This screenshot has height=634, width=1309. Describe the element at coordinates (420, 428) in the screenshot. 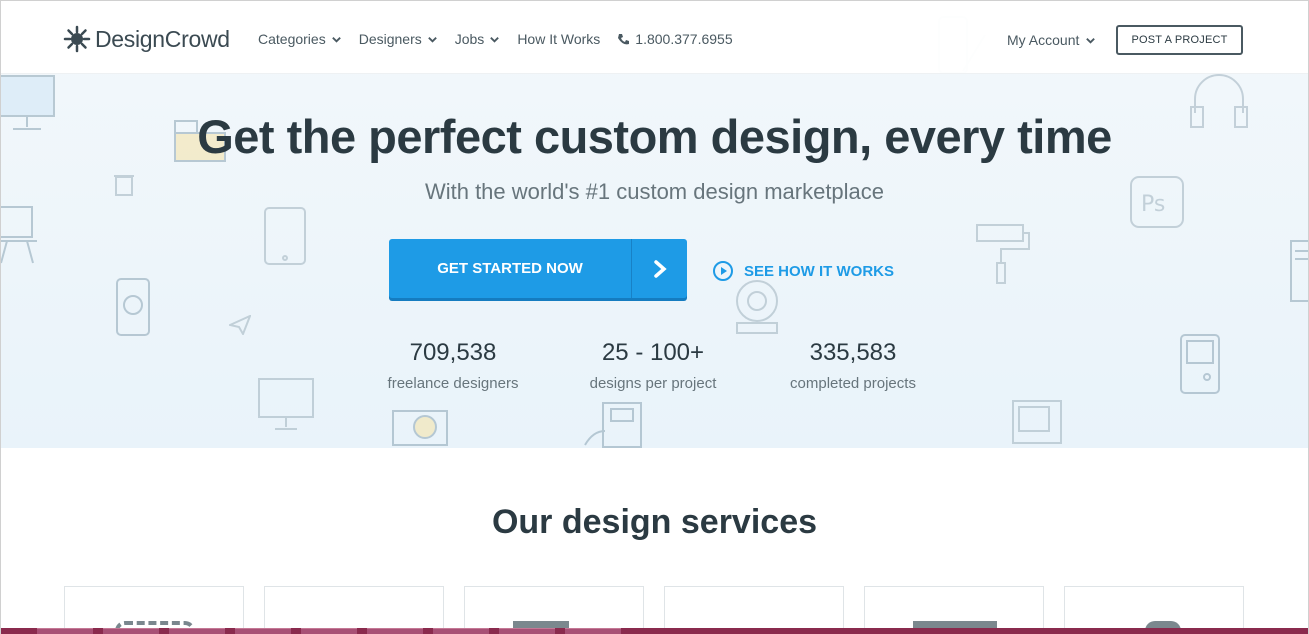

I see `camera-icon` at that location.